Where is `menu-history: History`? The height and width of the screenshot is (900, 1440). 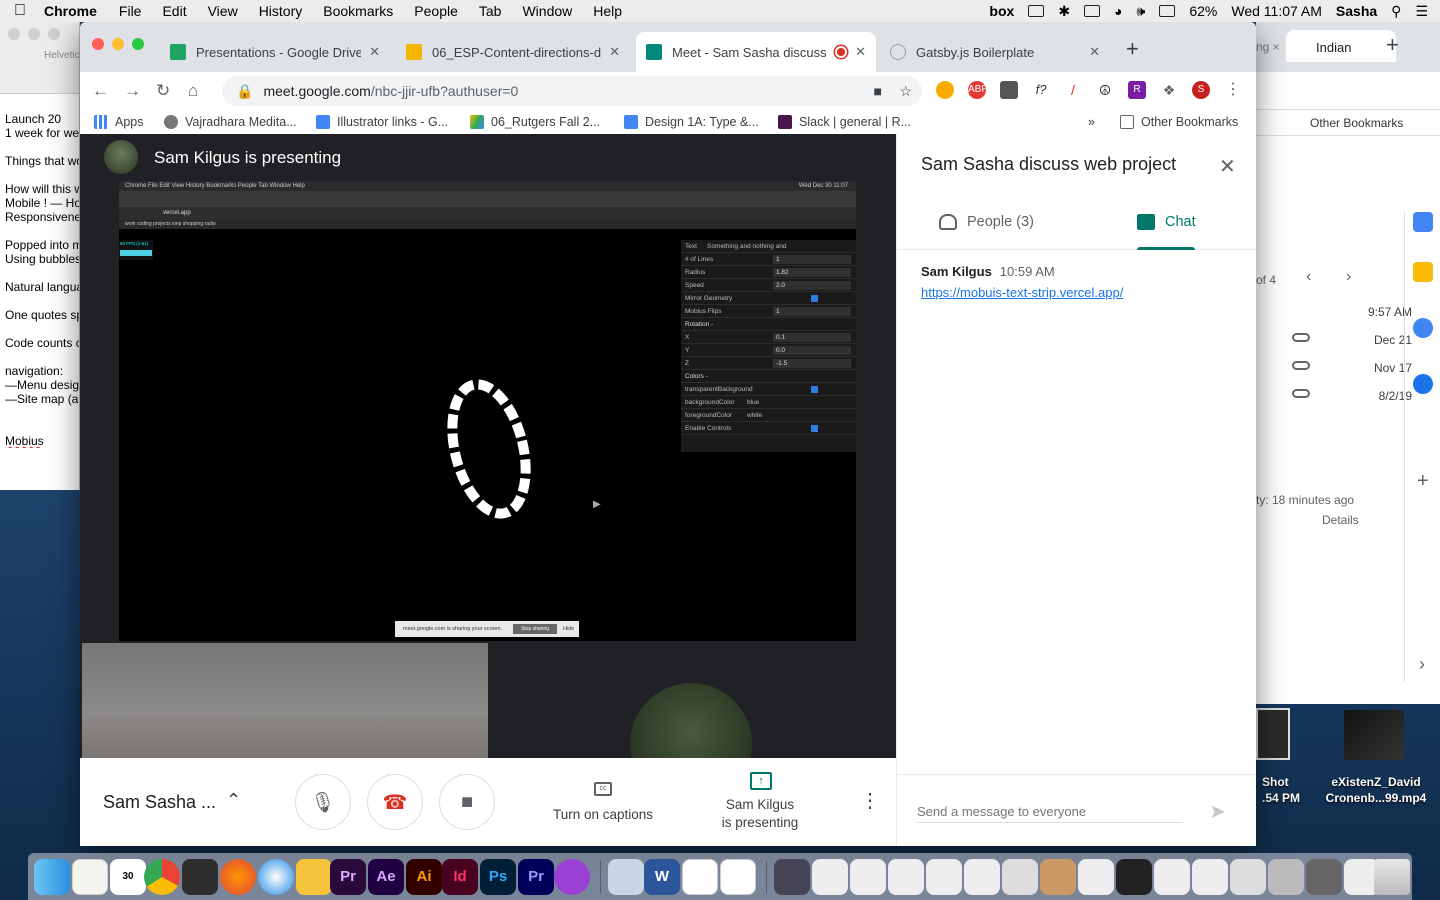 menu-history: History is located at coordinates (281, 11).